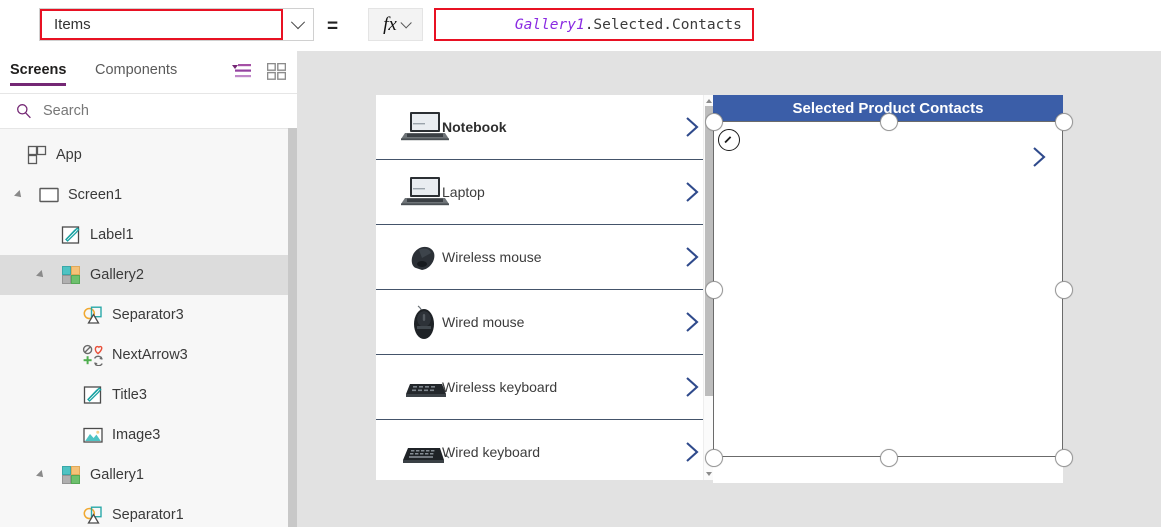 The image size is (1161, 527). Describe the element at coordinates (714, 458) in the screenshot. I see `resize-handle-bottom-left` at that location.